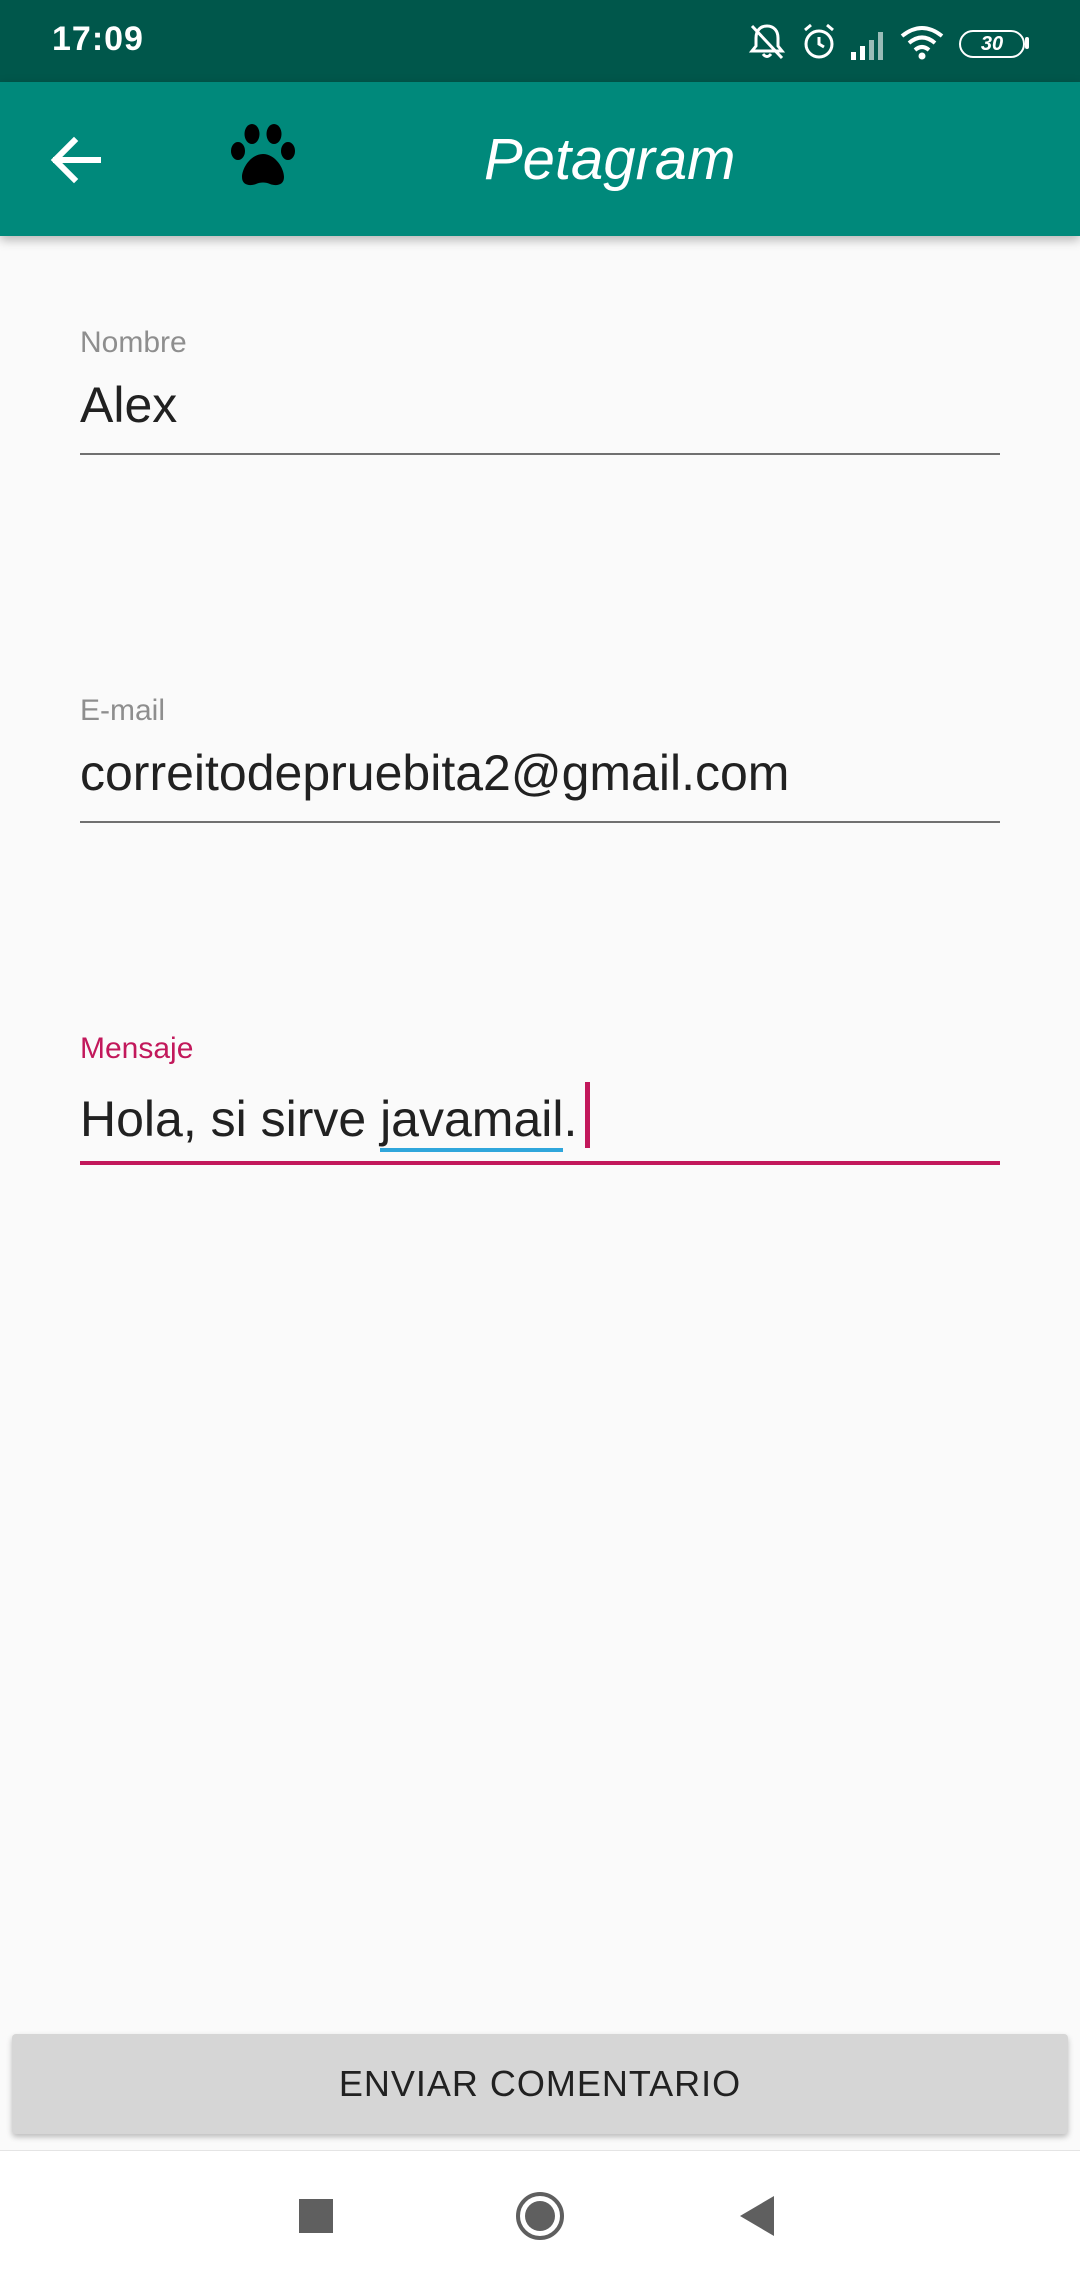 This screenshot has height=2281, width=1080. What do you see at coordinates (540, 822) in the screenshot?
I see `email-underline` at bounding box center [540, 822].